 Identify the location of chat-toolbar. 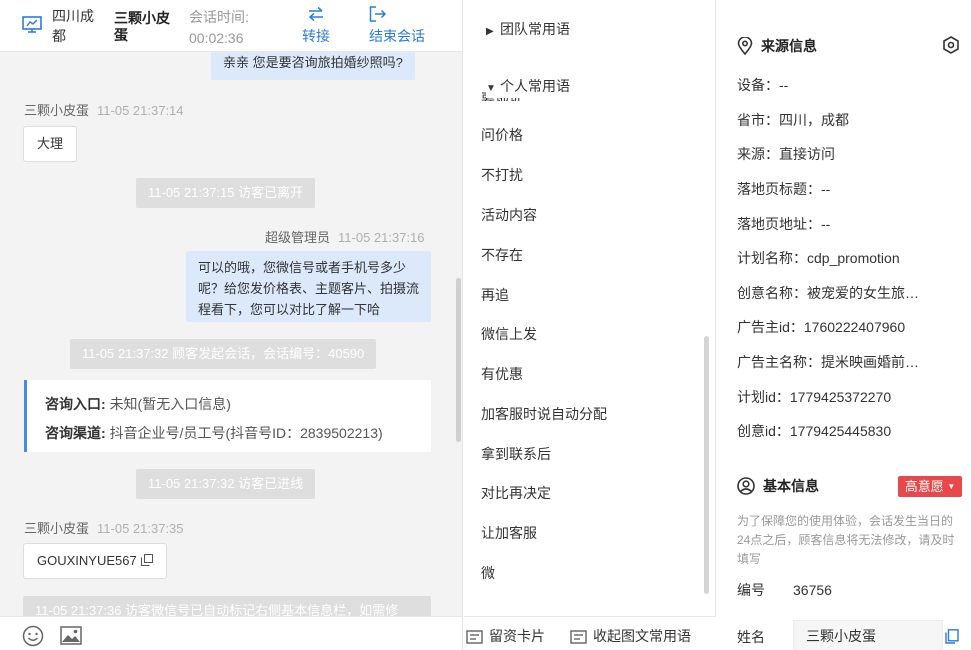
(231, 633).